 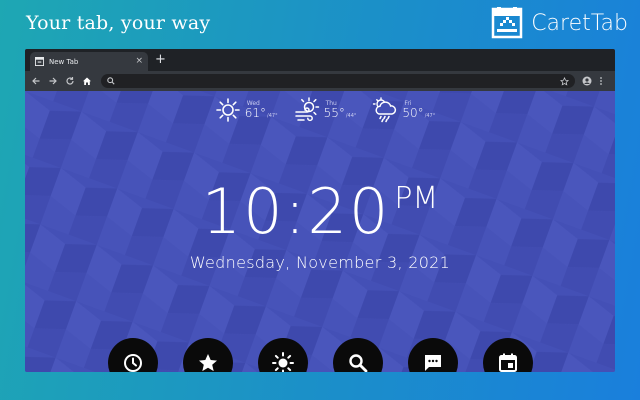 I want to click on weather-forecast: Wed 61° /47° Thu 55° /44° Fri 50° /47°, so click(x=320, y=110).